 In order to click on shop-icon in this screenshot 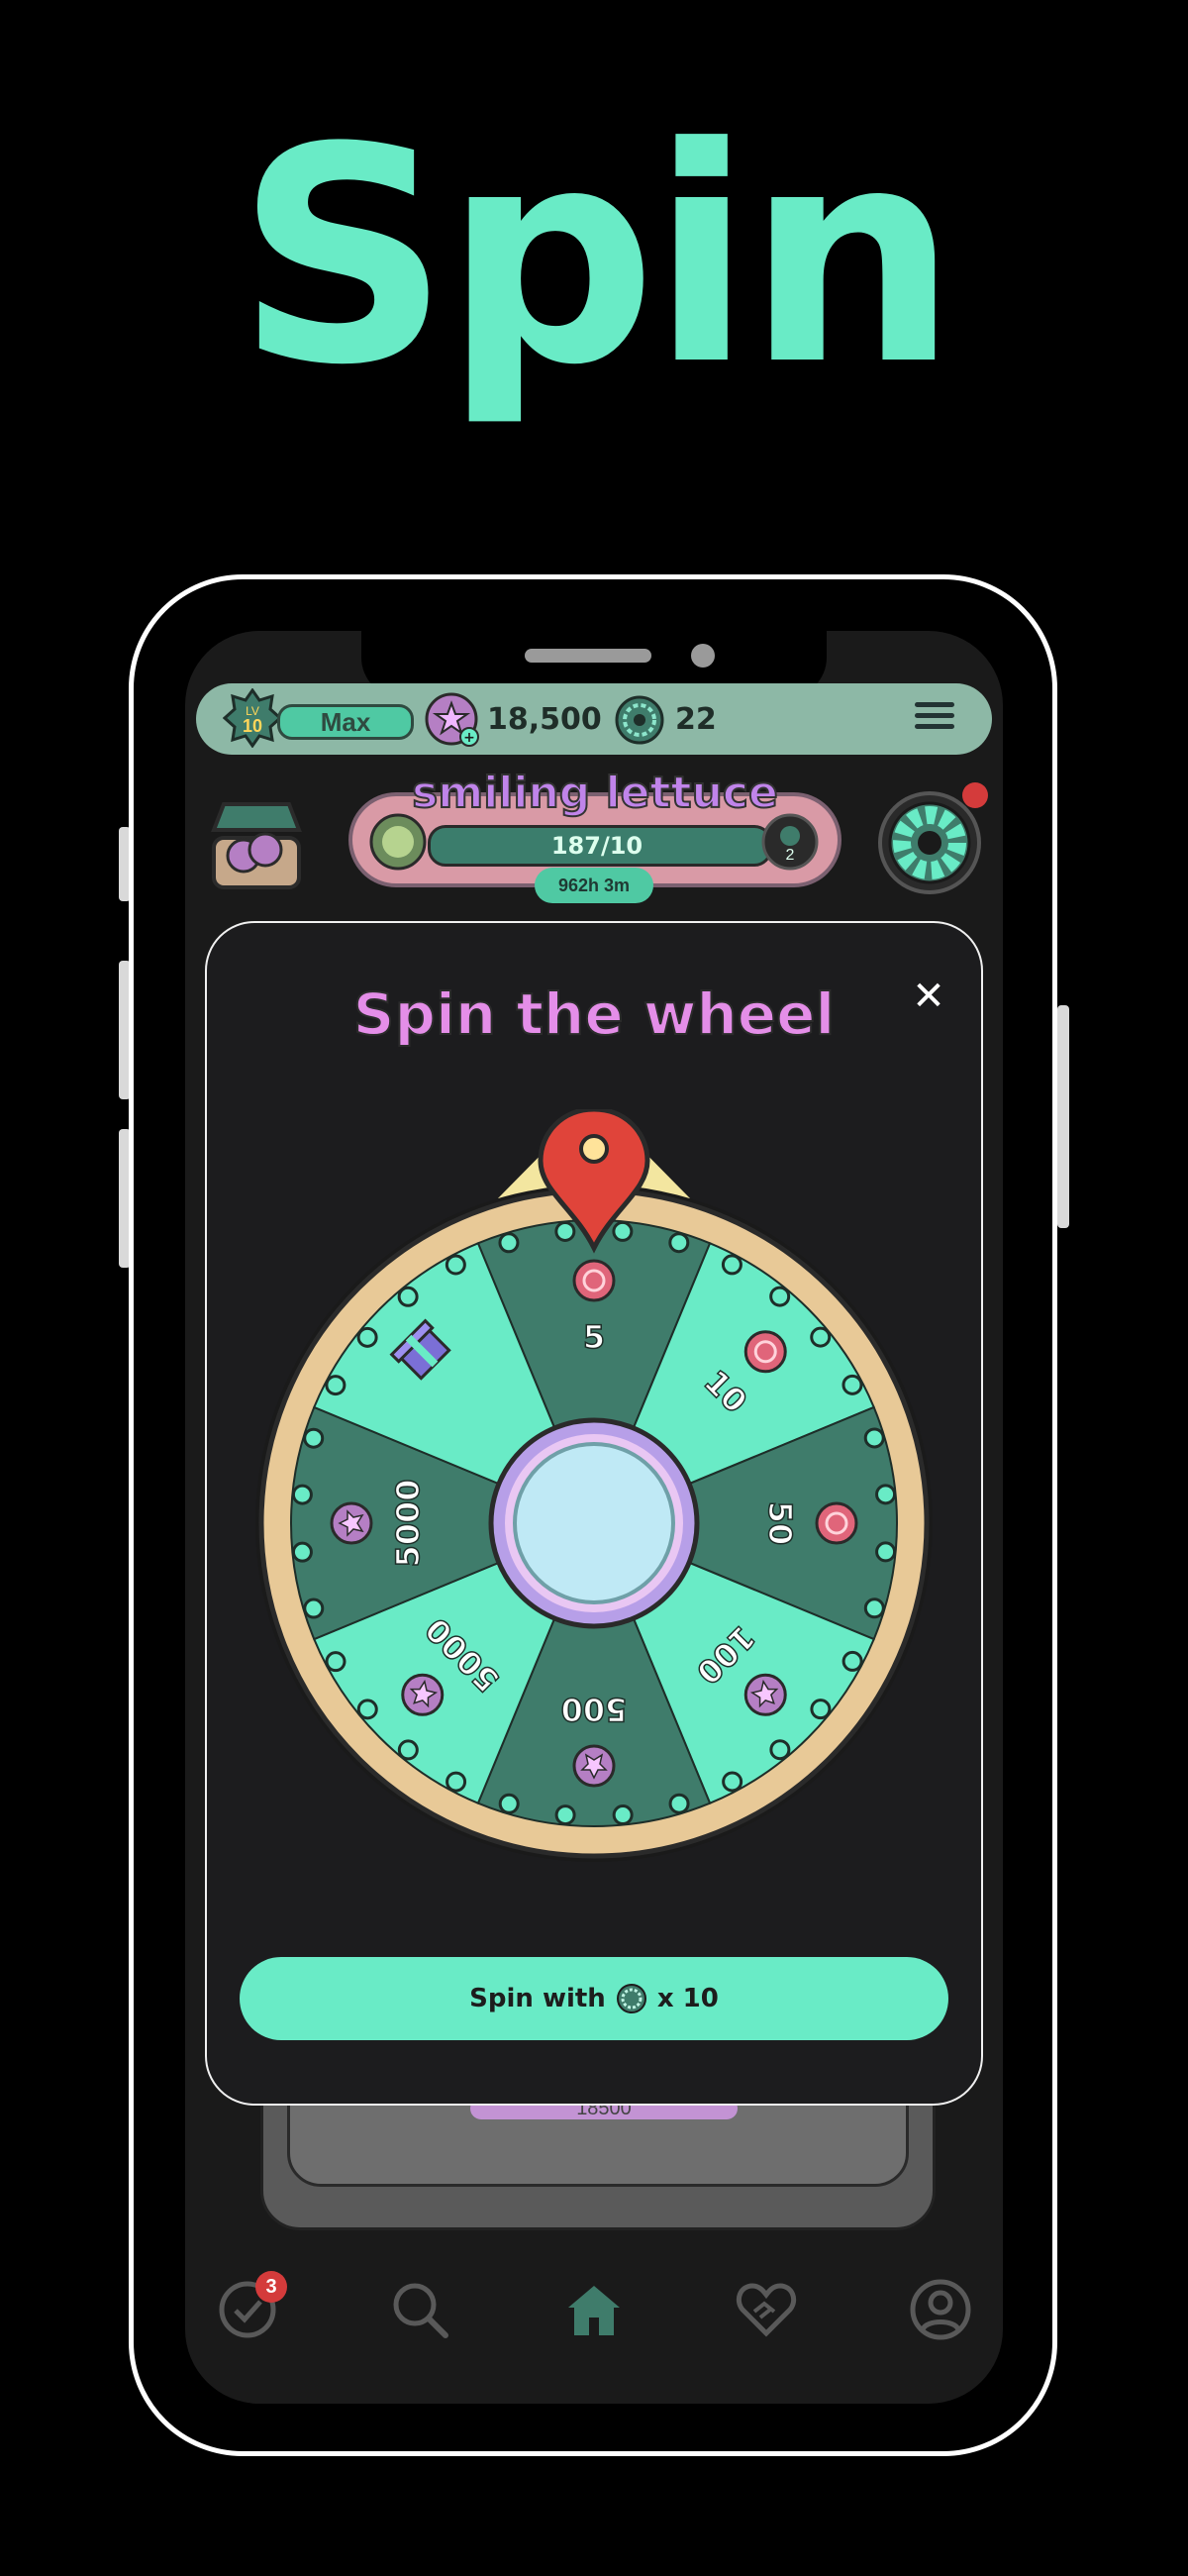, I will do `click(256, 842)`.